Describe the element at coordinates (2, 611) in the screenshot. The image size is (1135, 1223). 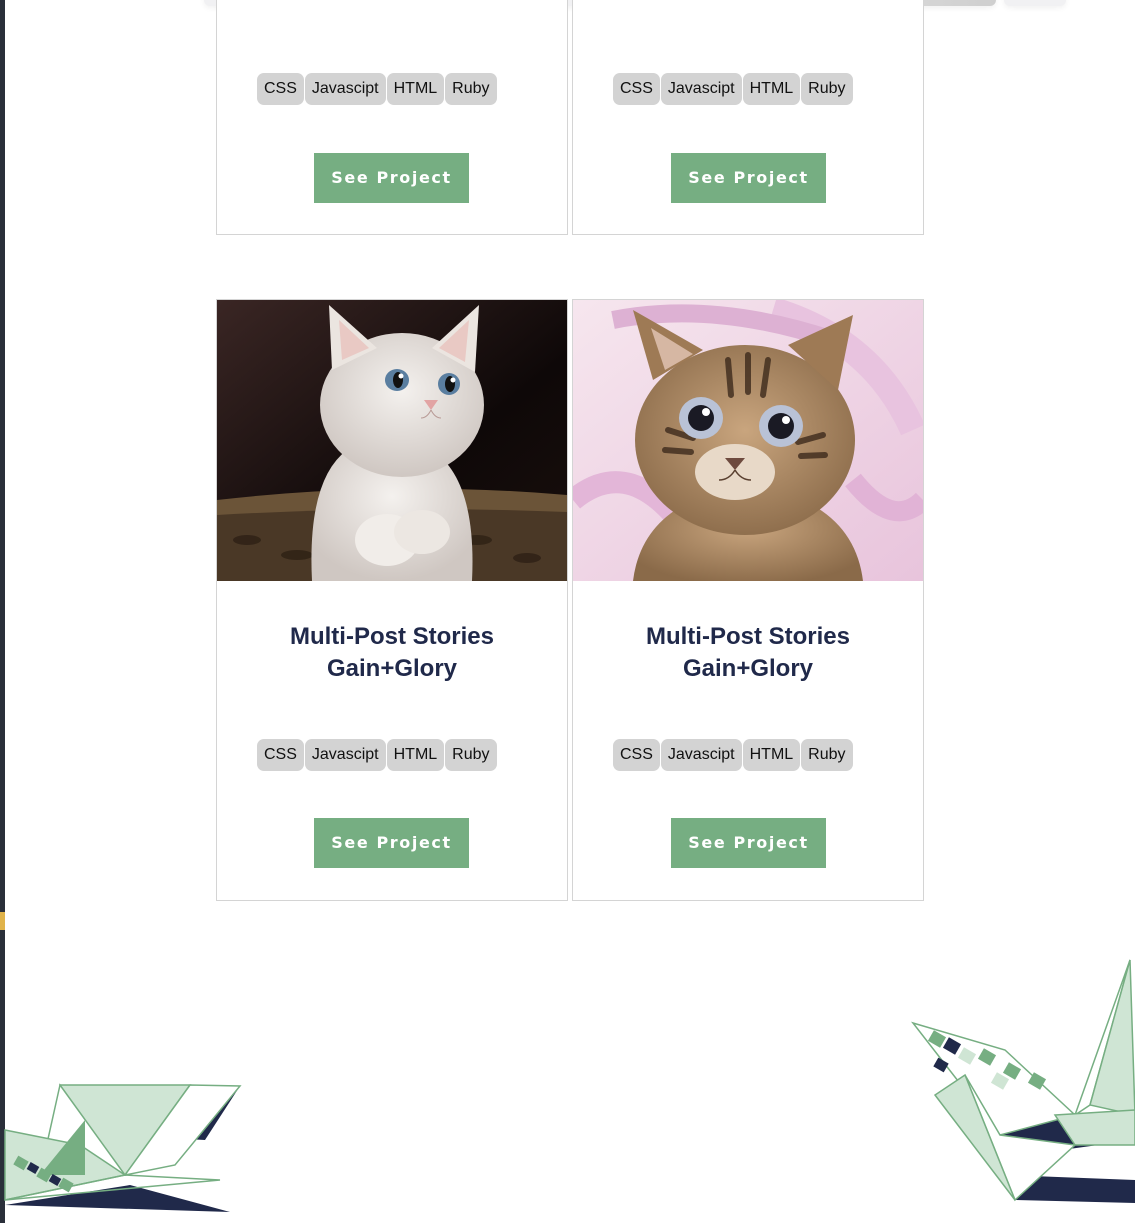
I see `window-left-edge` at that location.